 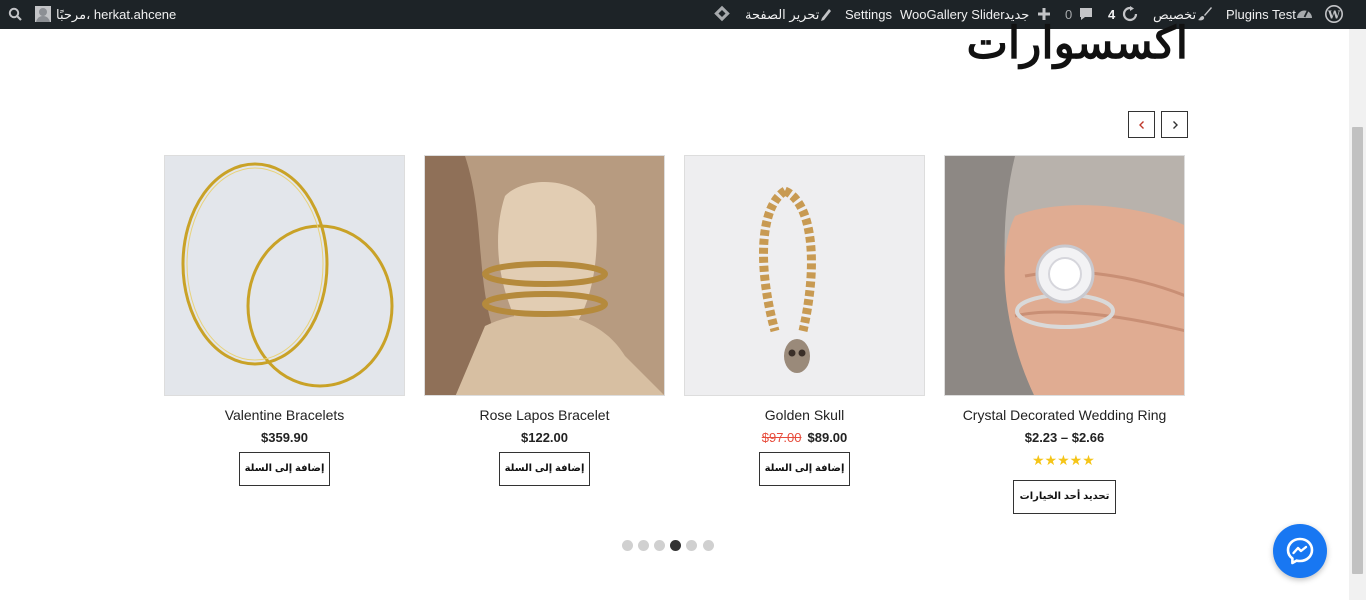 I want to click on my-account-menu: مرحبًا، herkat.ahcene, so click(x=105, y=14).